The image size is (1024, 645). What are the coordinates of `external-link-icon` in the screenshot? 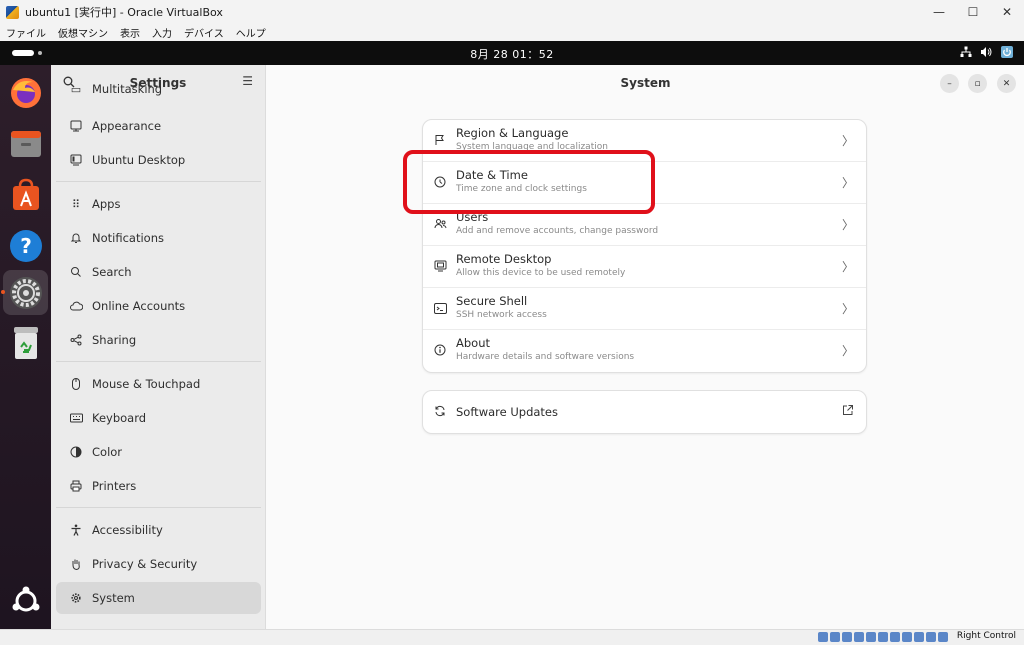 It's located at (848, 411).